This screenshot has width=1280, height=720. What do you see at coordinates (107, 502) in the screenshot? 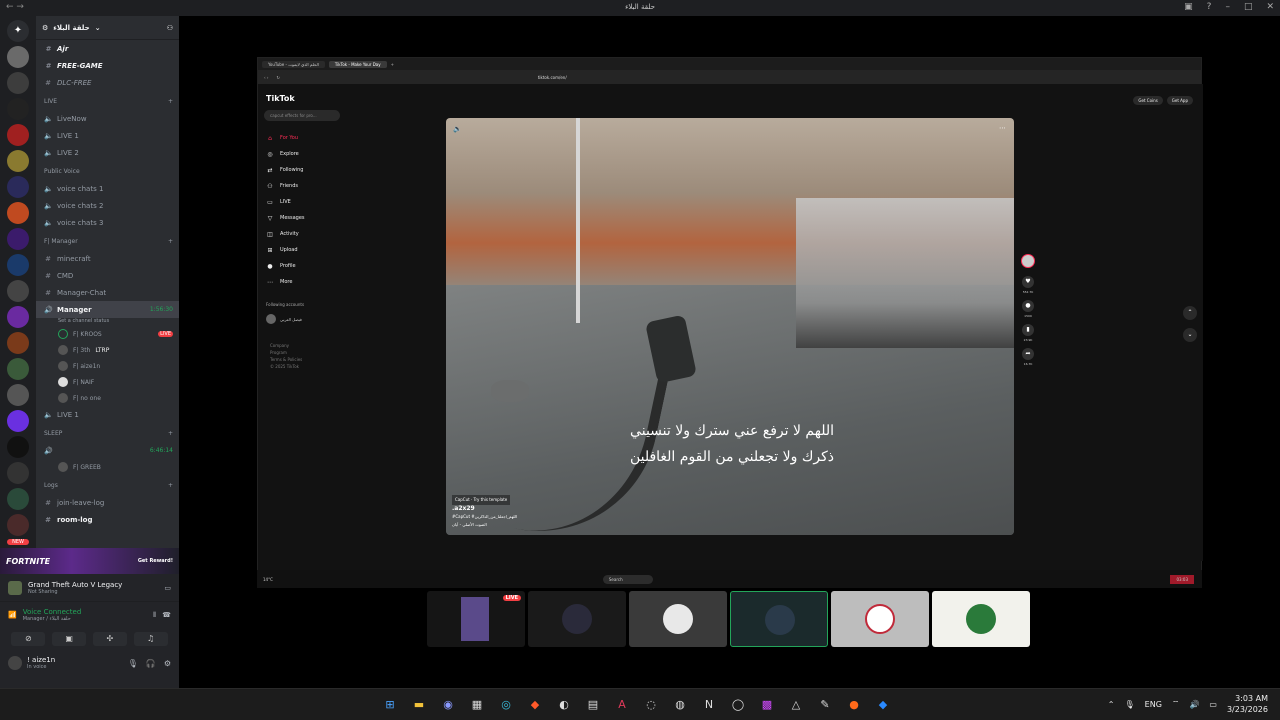
I see `channel-text: # join-leave-log` at bounding box center [107, 502].